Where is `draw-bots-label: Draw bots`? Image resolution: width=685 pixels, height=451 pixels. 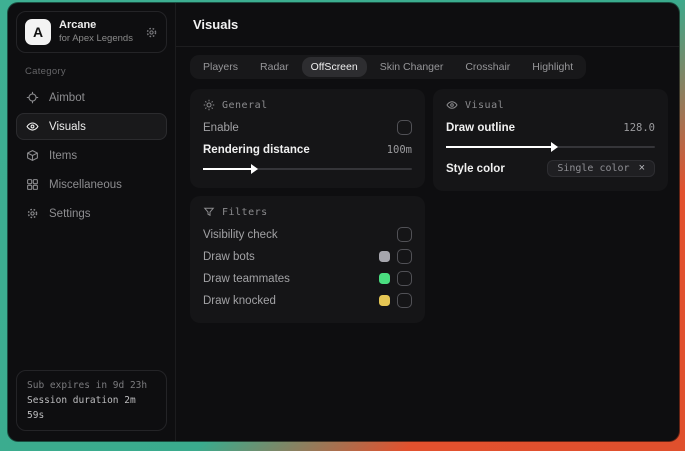 draw-bots-label: Draw bots is located at coordinates (229, 256).